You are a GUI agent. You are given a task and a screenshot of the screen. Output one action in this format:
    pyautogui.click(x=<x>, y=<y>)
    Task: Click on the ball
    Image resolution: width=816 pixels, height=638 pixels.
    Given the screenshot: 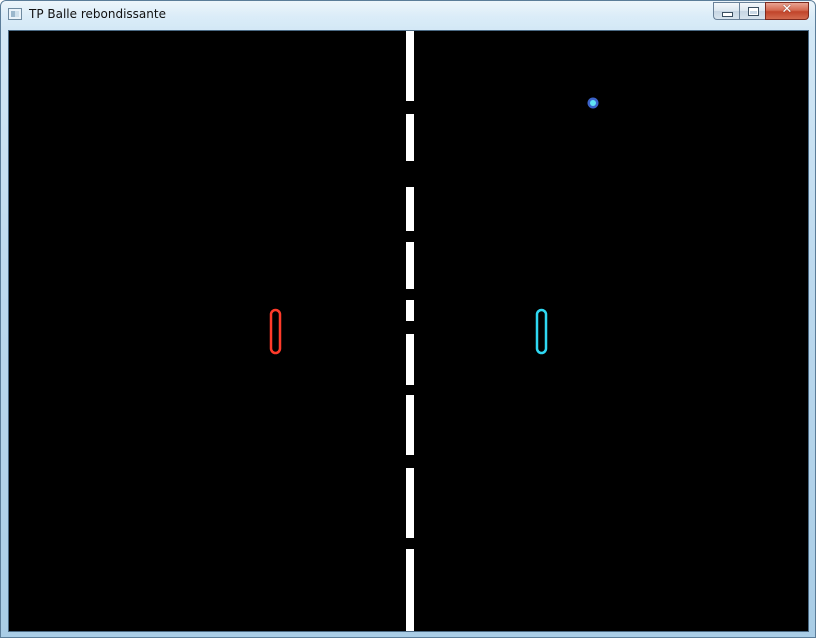 What is the action you would take?
    pyautogui.click(x=593, y=103)
    